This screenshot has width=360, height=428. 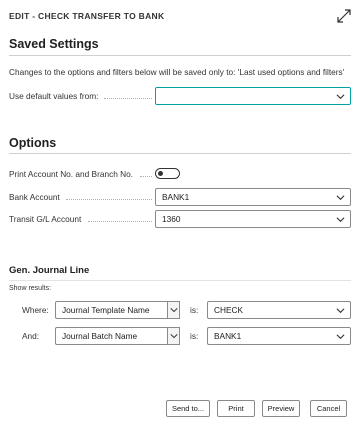 I want to click on filter-value-select: CHECK, so click(x=279, y=310).